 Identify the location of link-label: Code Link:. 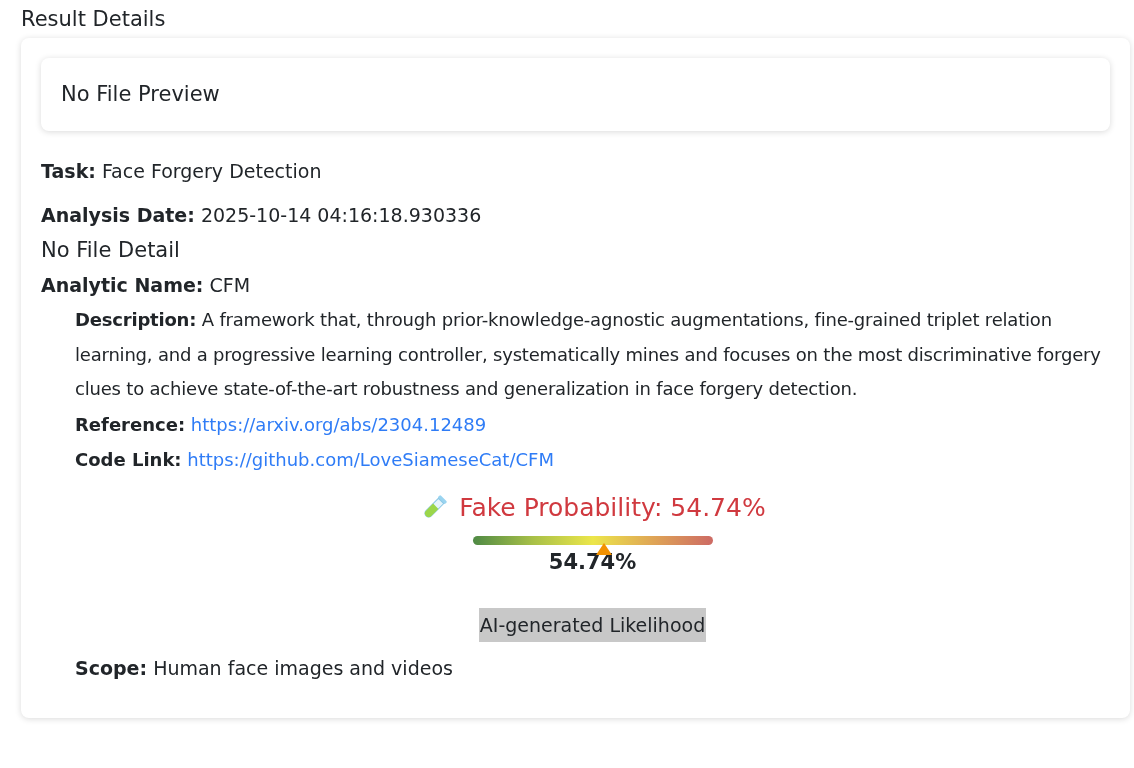
(128, 459).